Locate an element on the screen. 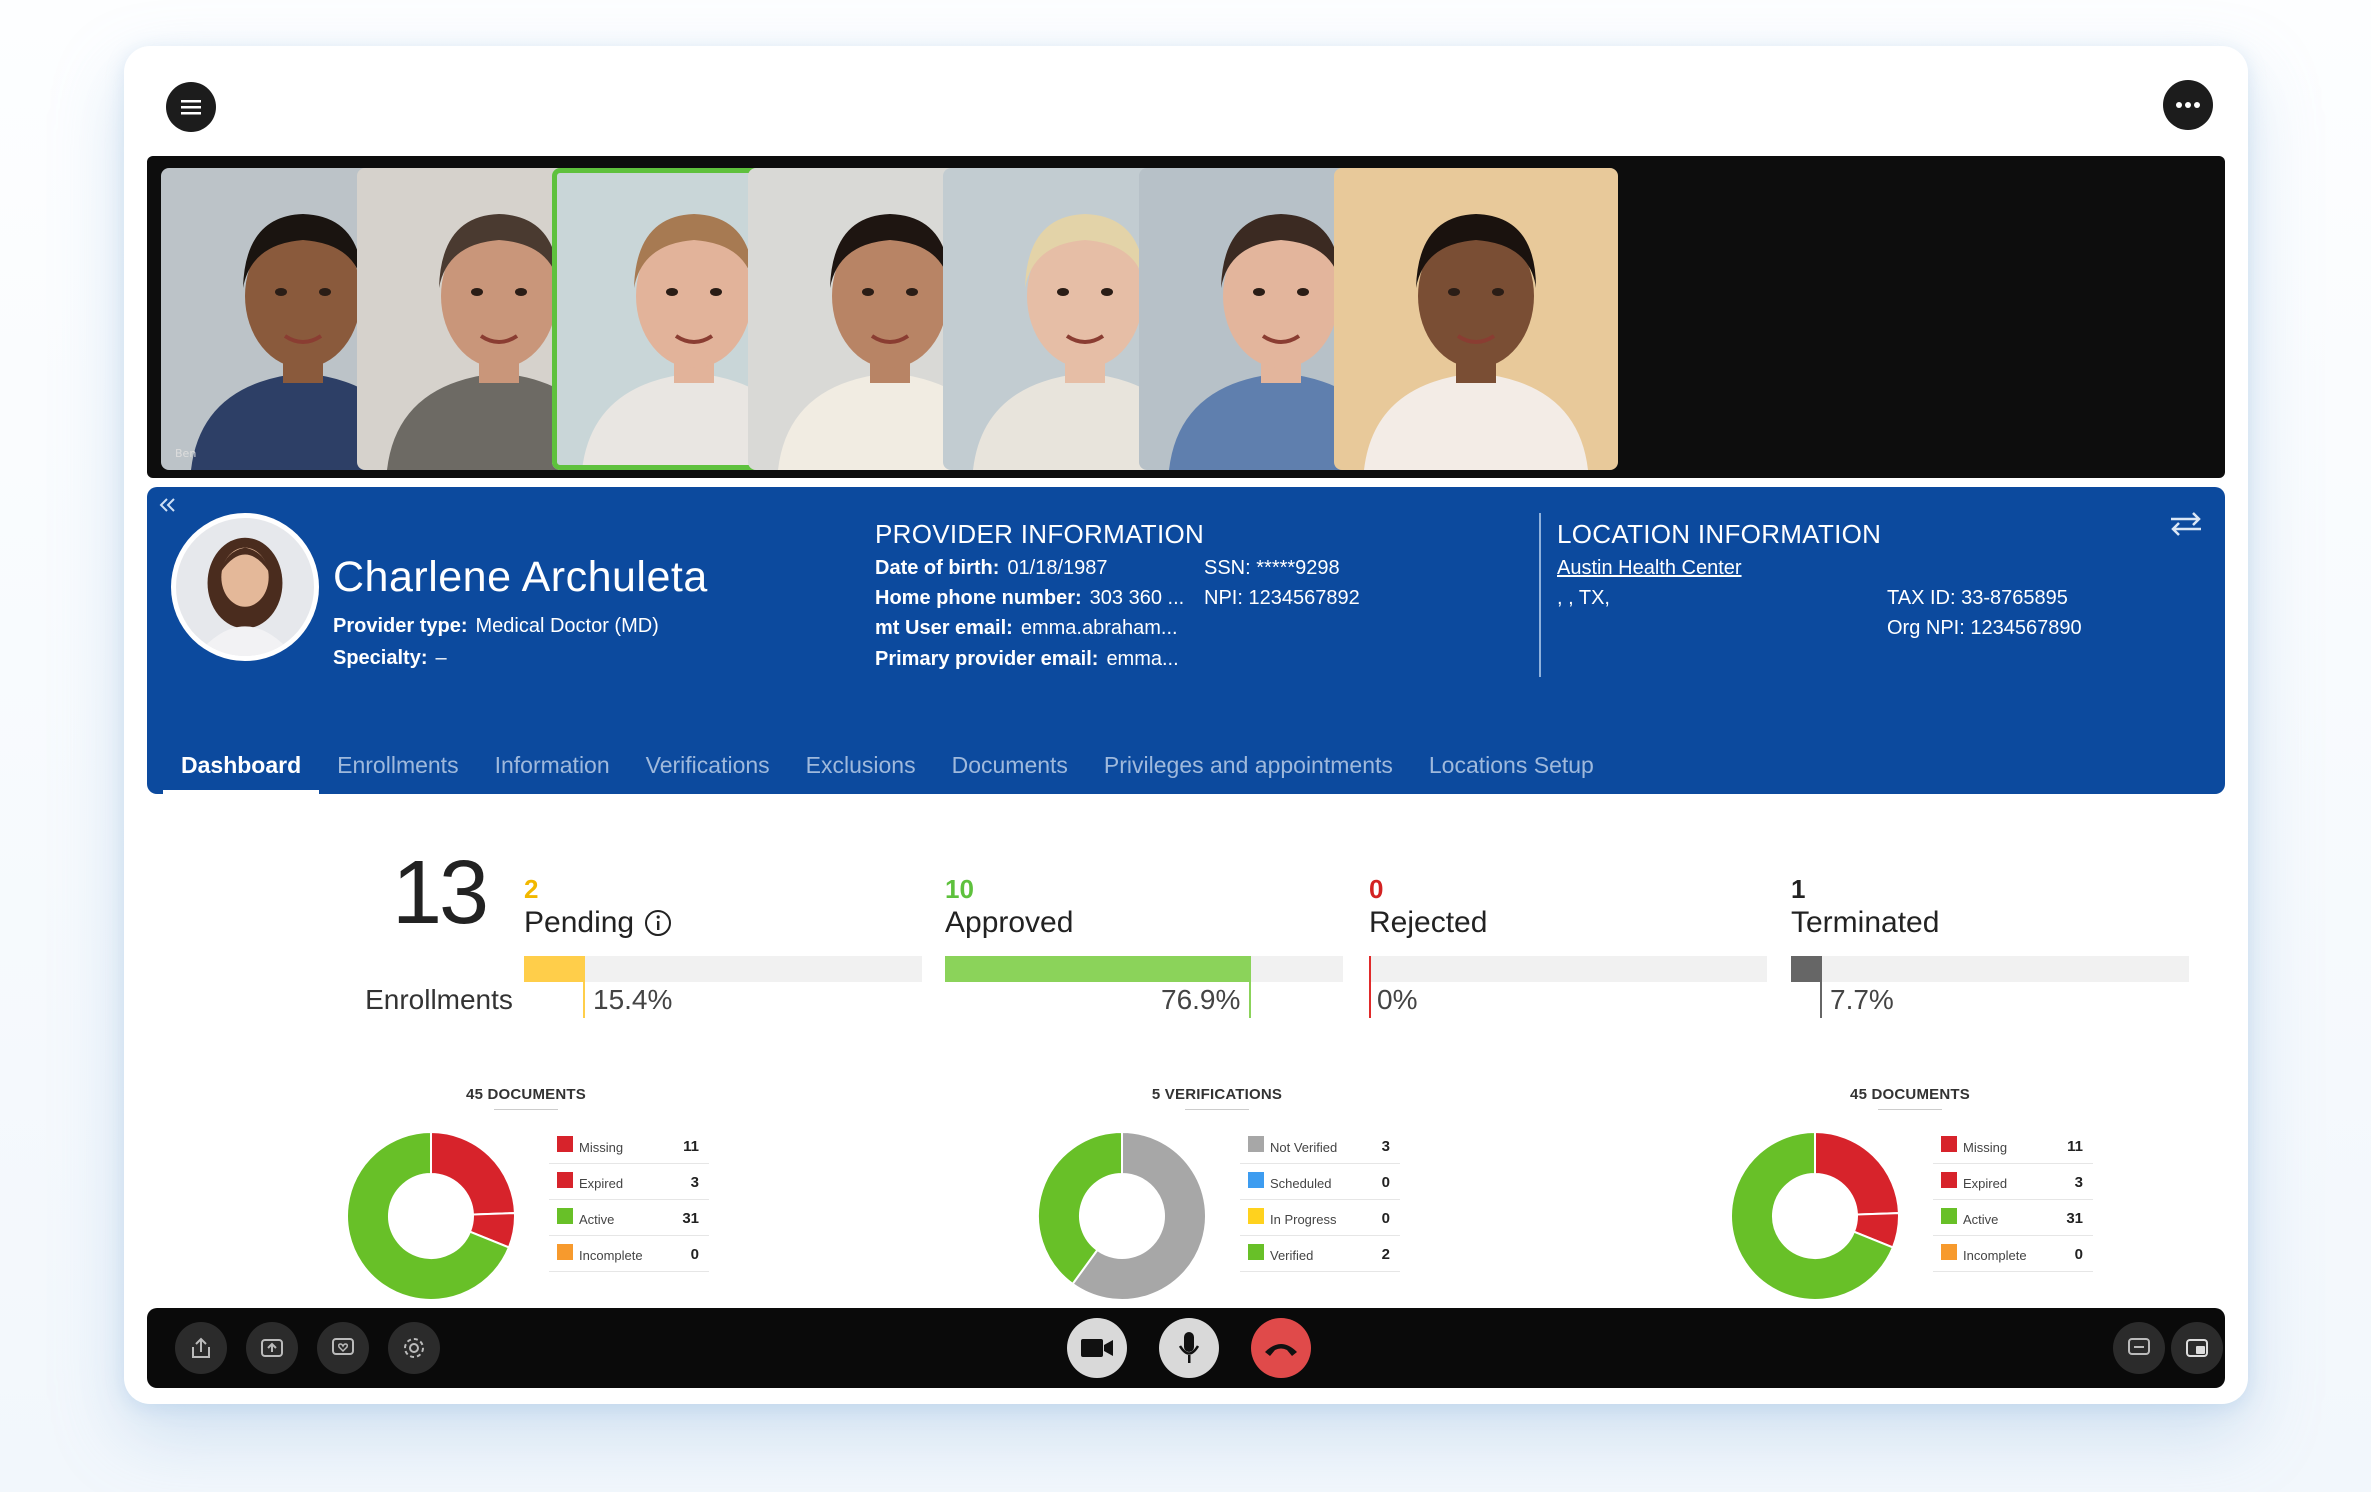 This screenshot has width=2371, height=1492. ssn-value: *****9298 is located at coordinates (1298, 568).